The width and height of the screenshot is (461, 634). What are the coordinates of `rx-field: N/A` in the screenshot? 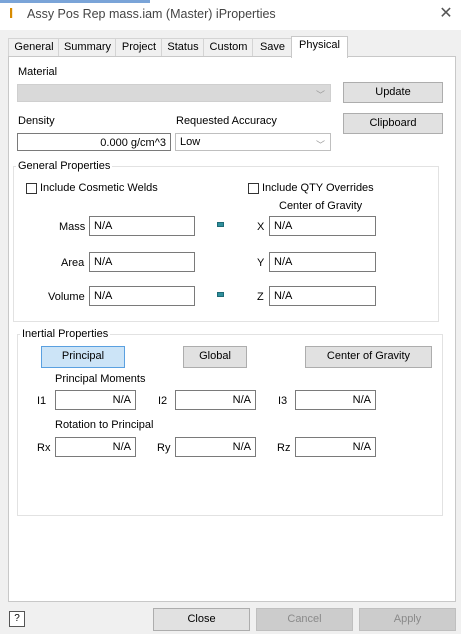 It's located at (95, 447).